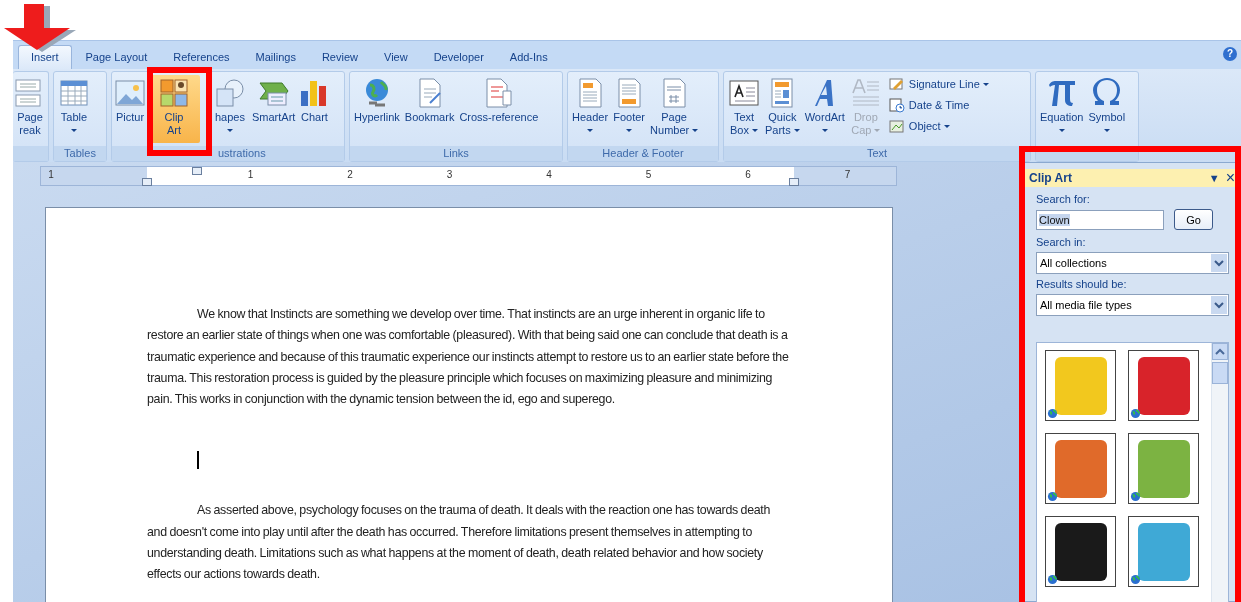 The width and height of the screenshot is (1241, 602). I want to click on ribbon-tab: Mailings, so click(275, 57).